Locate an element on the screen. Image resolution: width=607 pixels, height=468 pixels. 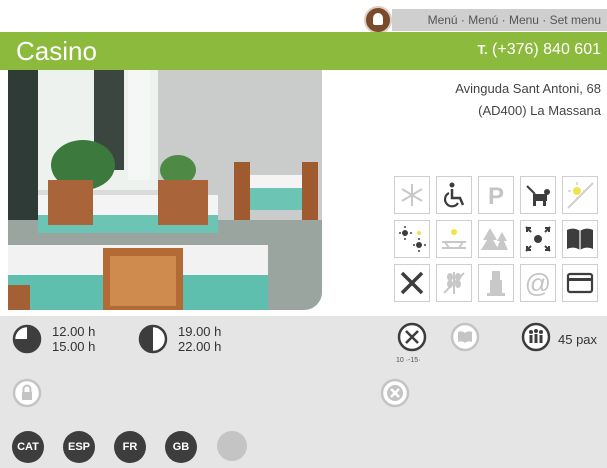
address-line-1: Avinguda Sant Antoni, 68 is located at coordinates (528, 88).